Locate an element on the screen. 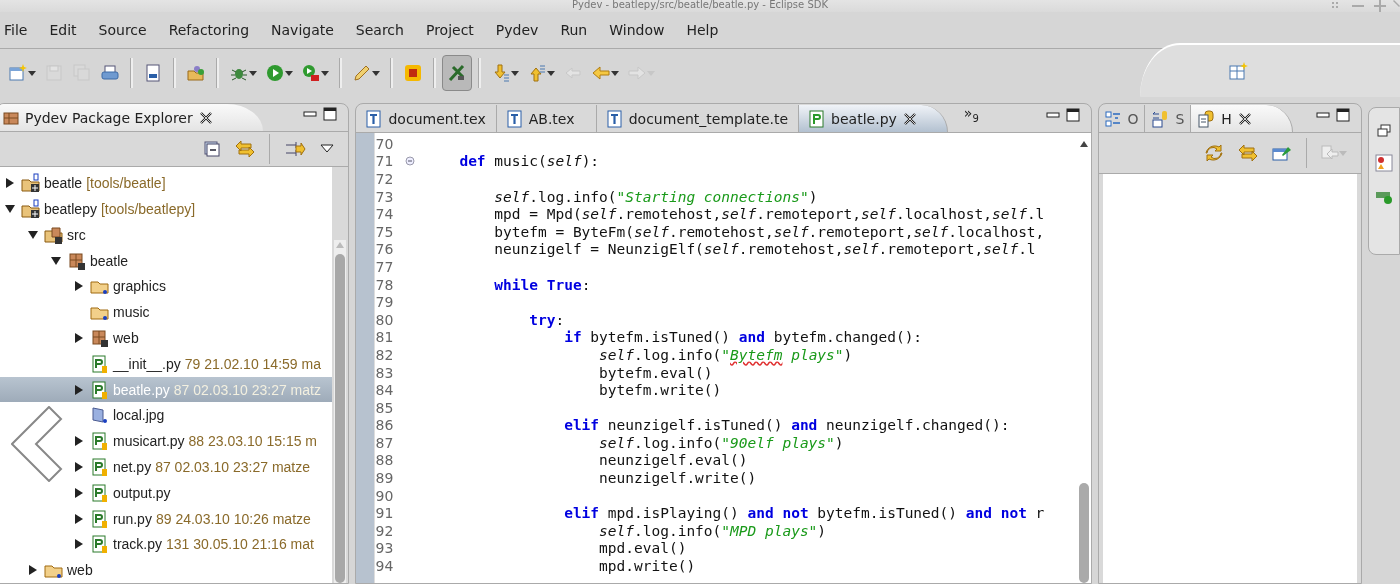  editor-tab: AB.tex is located at coordinates (546, 118).